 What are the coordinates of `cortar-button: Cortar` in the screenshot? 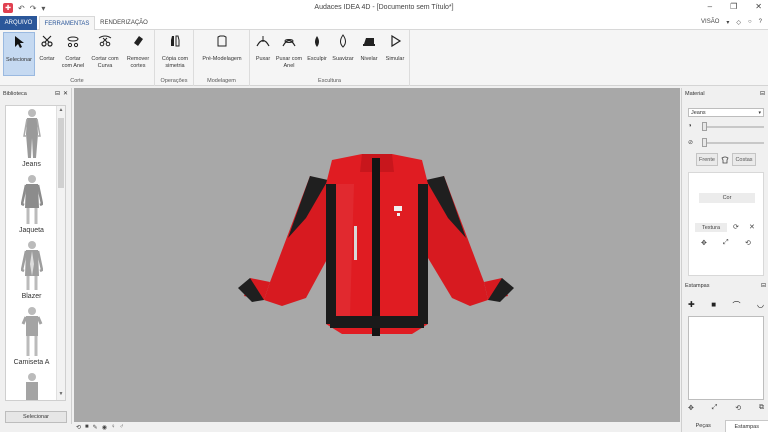 It's located at (47, 54).